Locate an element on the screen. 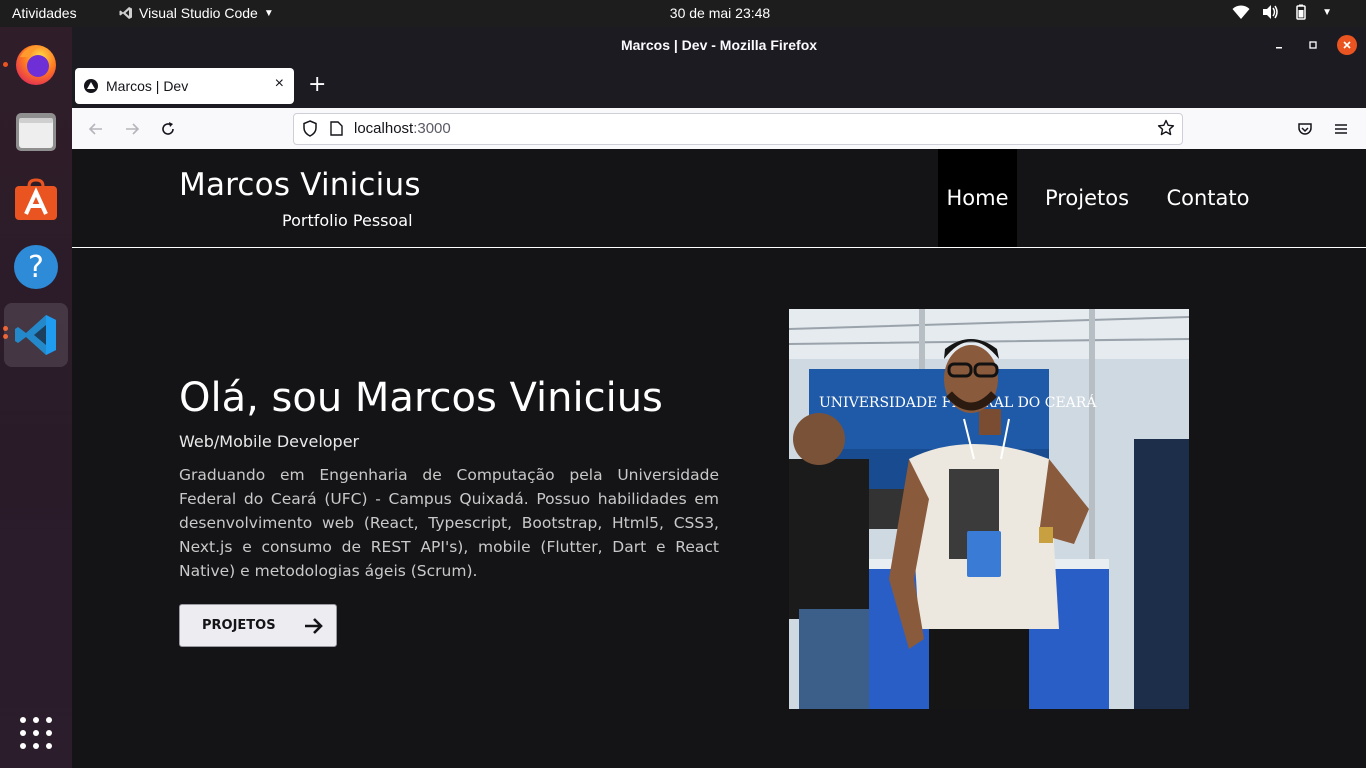  vscode-icon is located at coordinates (35, 335).